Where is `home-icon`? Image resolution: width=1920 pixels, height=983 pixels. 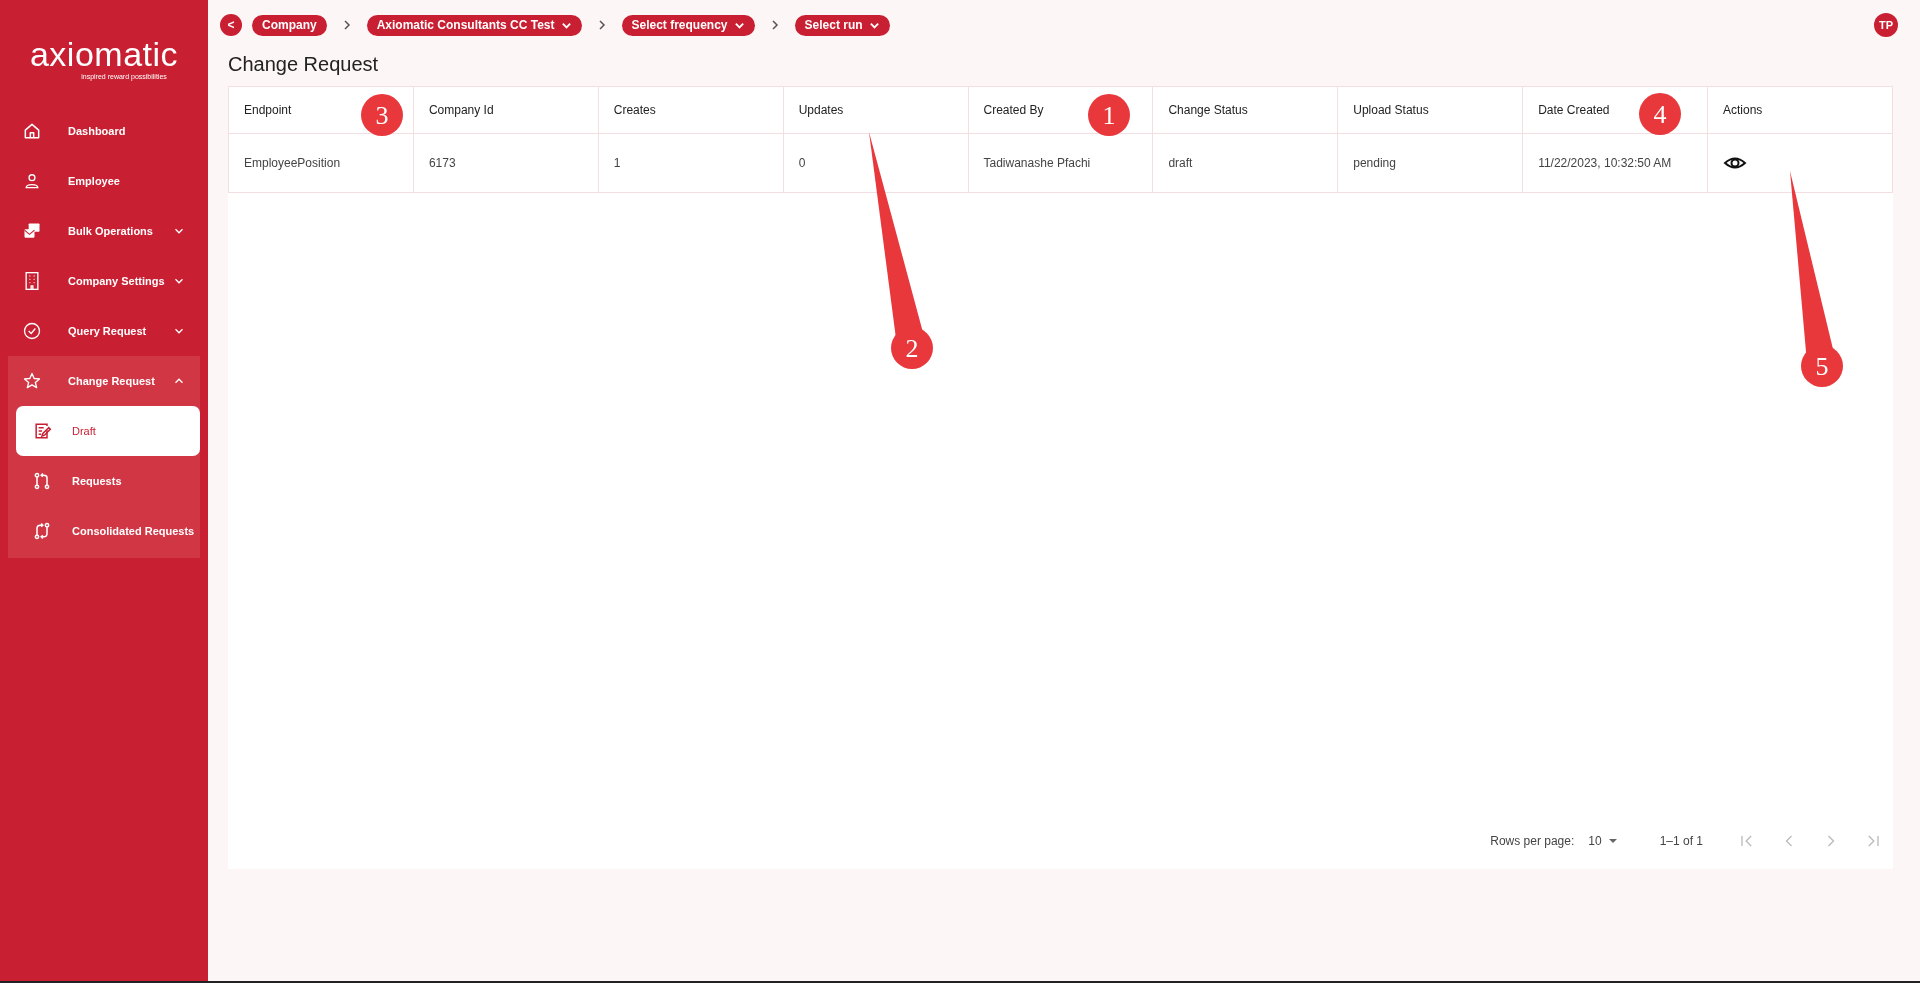
home-icon is located at coordinates (32, 131).